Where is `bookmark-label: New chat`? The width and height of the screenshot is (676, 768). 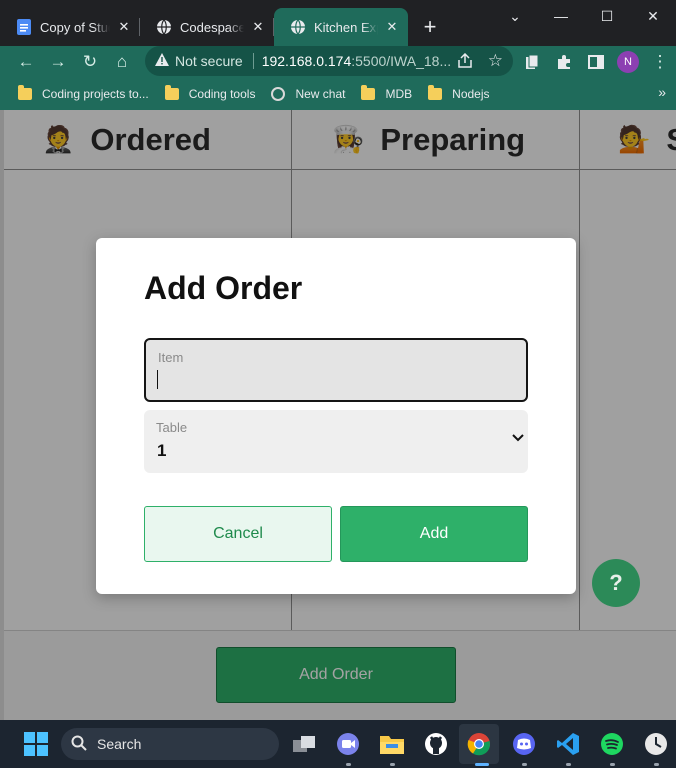 bookmark-label: New chat is located at coordinates (320, 94).